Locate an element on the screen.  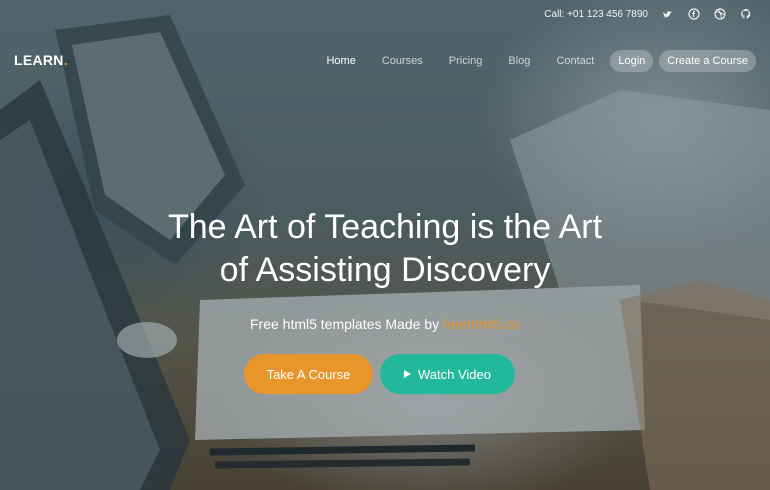
watch-video-button: Watch Video is located at coordinates (447, 374).